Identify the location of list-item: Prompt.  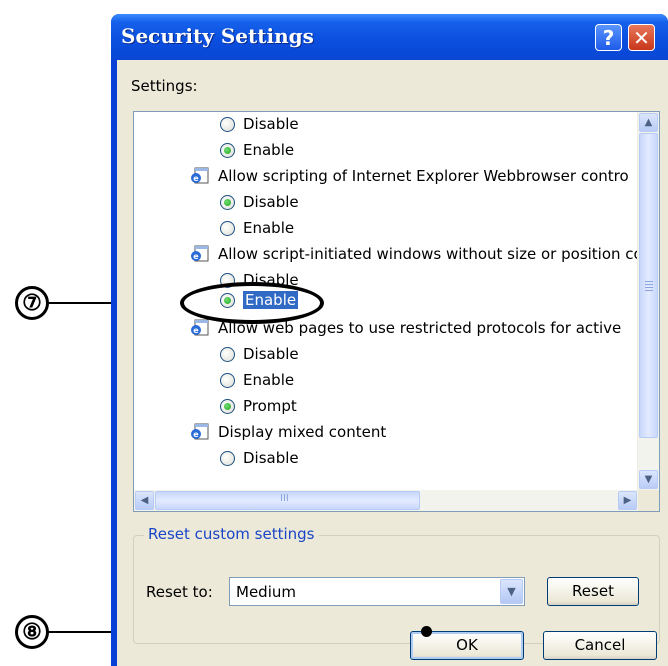
(258, 406).